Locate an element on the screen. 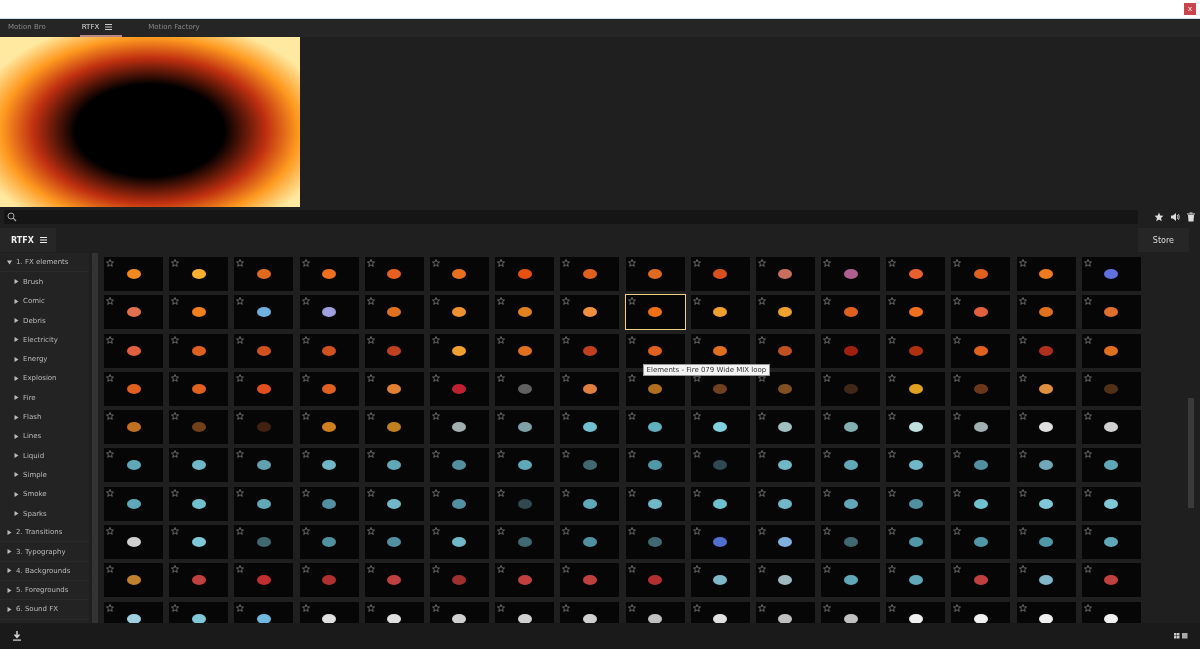 The height and width of the screenshot is (649, 1200). menu-icon is located at coordinates (43, 240).